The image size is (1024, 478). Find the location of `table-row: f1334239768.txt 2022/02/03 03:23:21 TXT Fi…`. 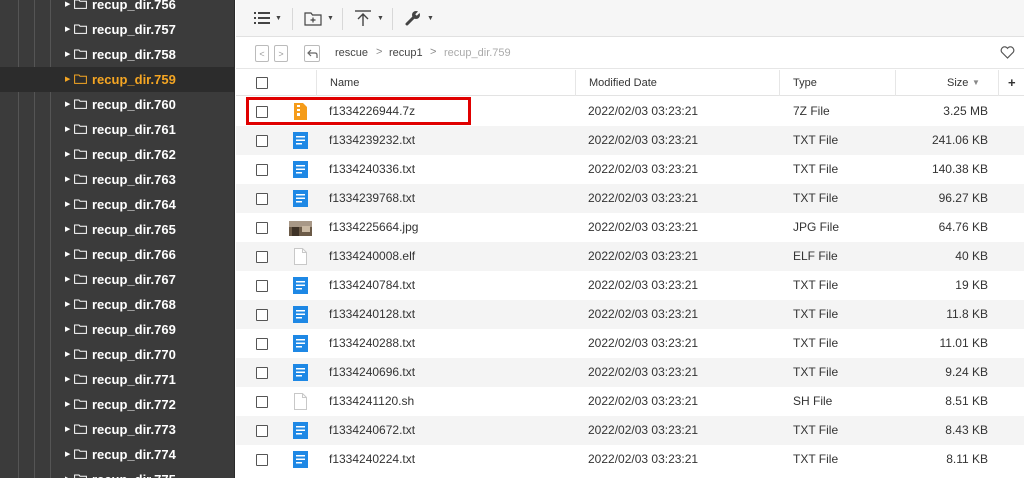

table-row: f1334239768.txt 2022/02/03 03:23:21 TXT Fi… is located at coordinates (630, 198).